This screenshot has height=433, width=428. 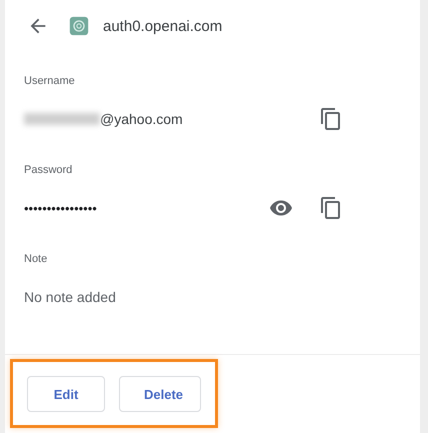 I want to click on edit-button: Edit, so click(x=66, y=394).